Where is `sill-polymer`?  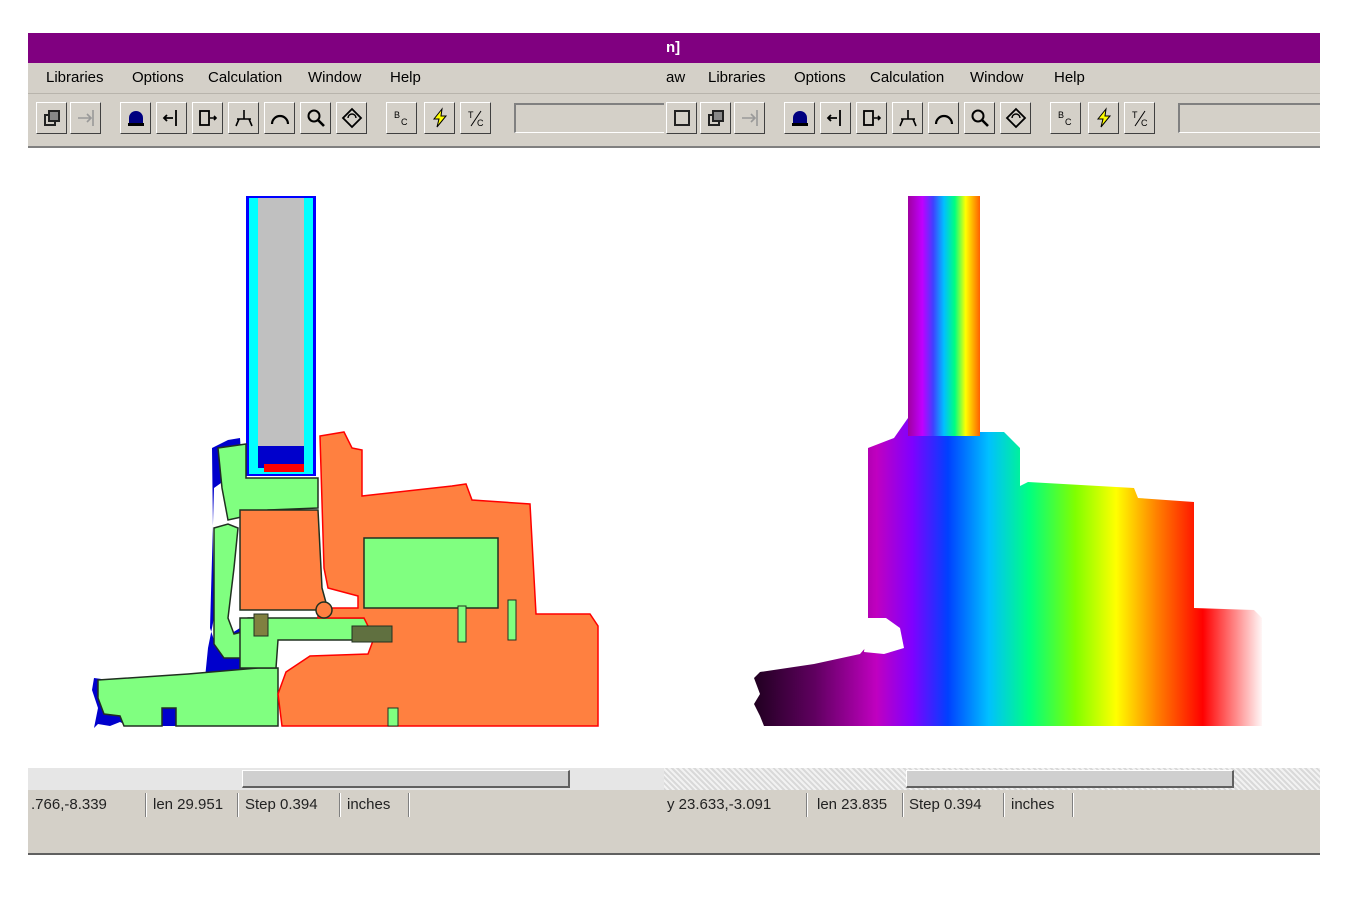
sill-polymer is located at coordinates (188, 697).